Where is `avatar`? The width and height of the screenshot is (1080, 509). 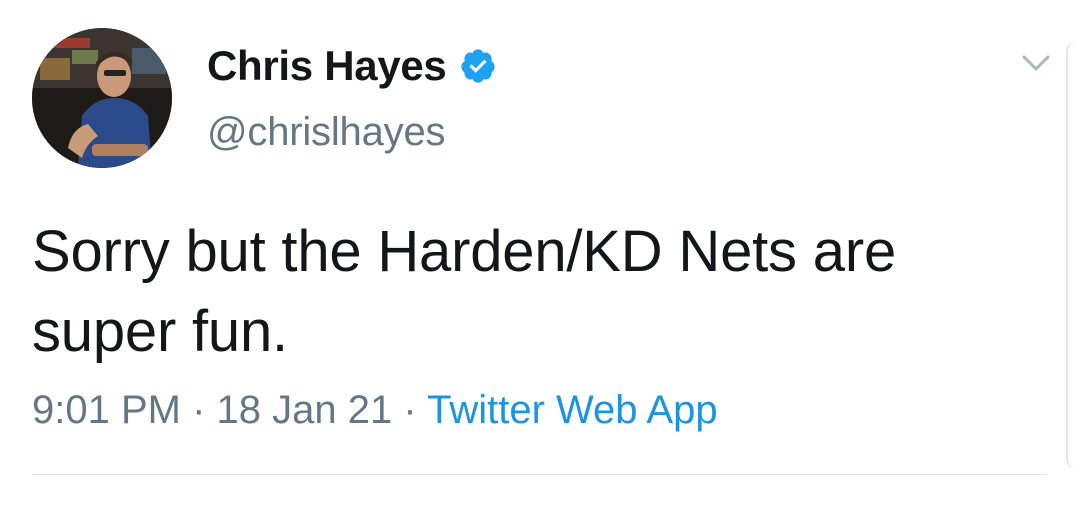
avatar is located at coordinates (102, 98).